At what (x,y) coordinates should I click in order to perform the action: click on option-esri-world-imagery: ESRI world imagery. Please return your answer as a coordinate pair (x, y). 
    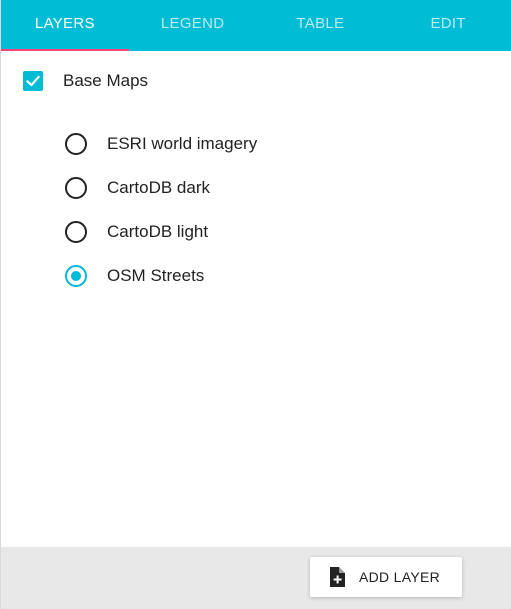
    Looking at the image, I should click on (161, 144).